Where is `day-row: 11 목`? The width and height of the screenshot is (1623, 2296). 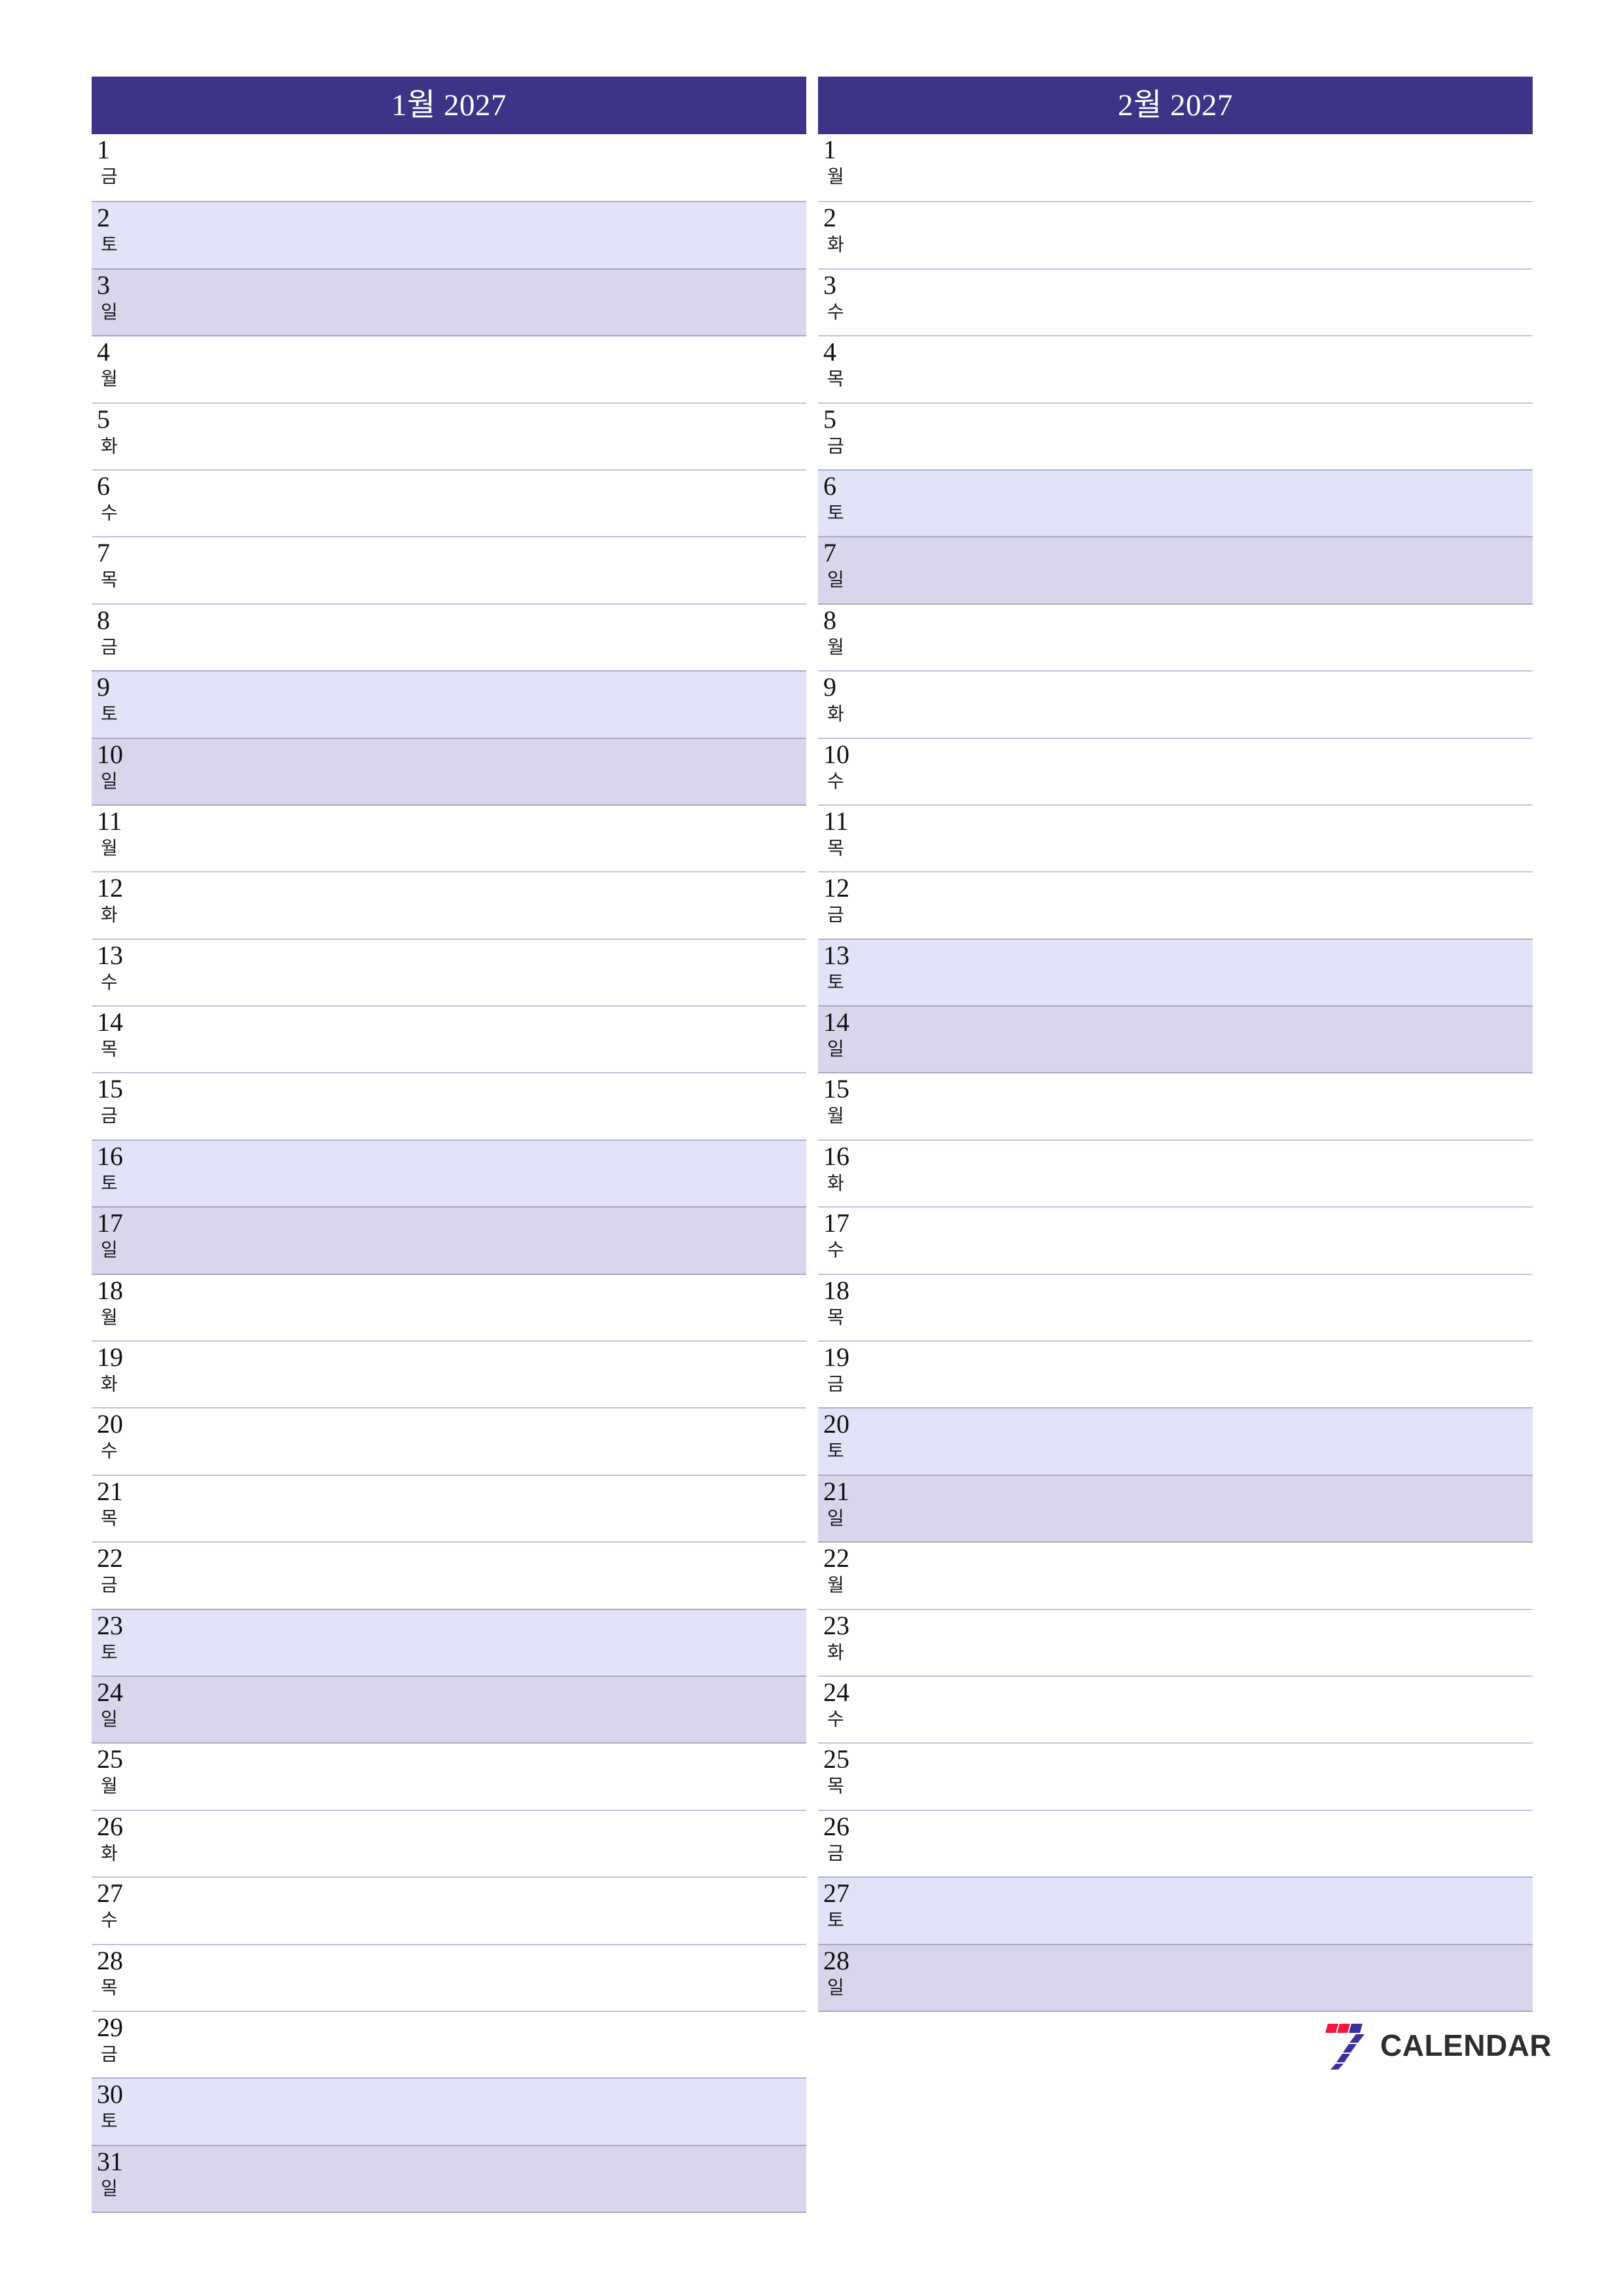 day-row: 11 목 is located at coordinates (1175, 838).